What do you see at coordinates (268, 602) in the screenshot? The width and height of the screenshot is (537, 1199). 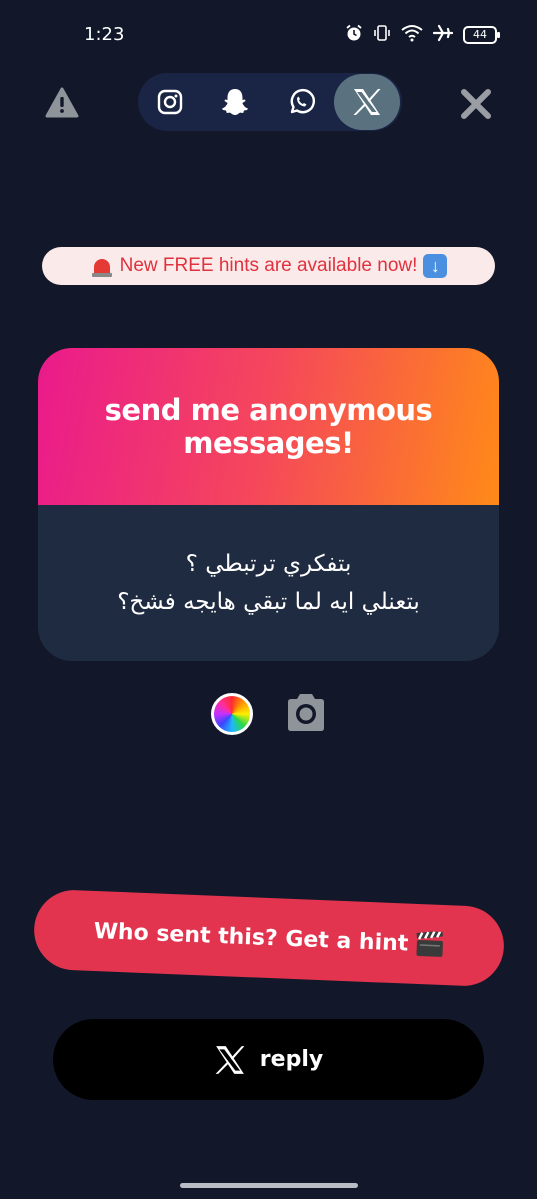 I see `message-line-2: بتعنلي ايه لما تبقي هايجه فشخ؟` at bounding box center [268, 602].